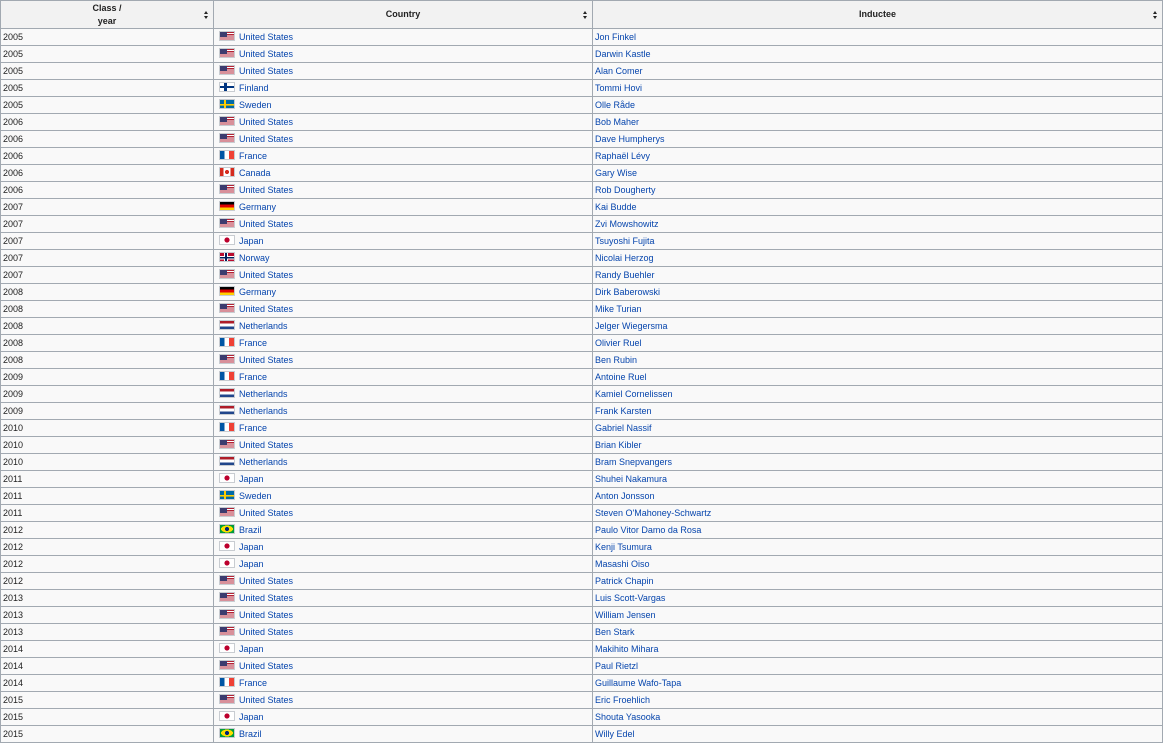  What do you see at coordinates (625, 496) in the screenshot?
I see `inductee-link: Anton Jonsson` at bounding box center [625, 496].